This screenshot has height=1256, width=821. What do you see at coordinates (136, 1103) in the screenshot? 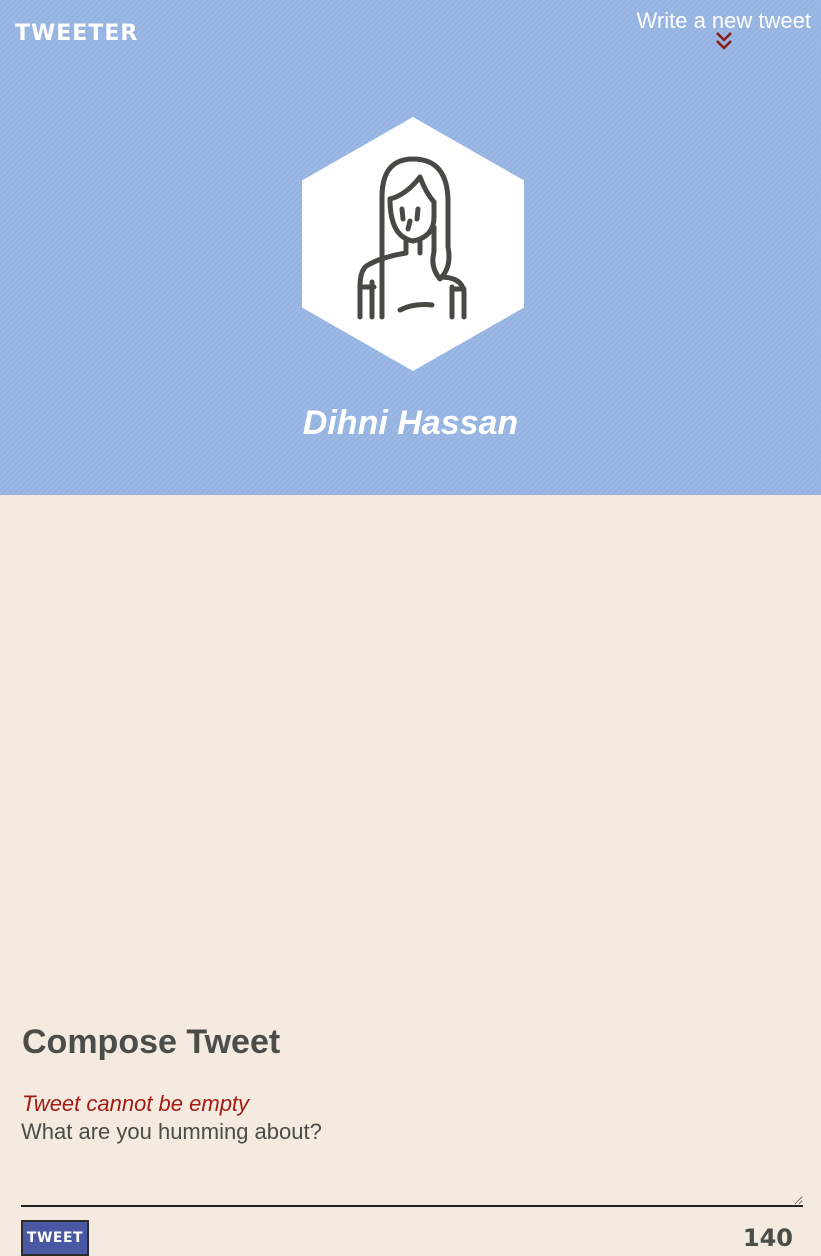
I see `error-message: Tweet cannot be empty` at bounding box center [136, 1103].